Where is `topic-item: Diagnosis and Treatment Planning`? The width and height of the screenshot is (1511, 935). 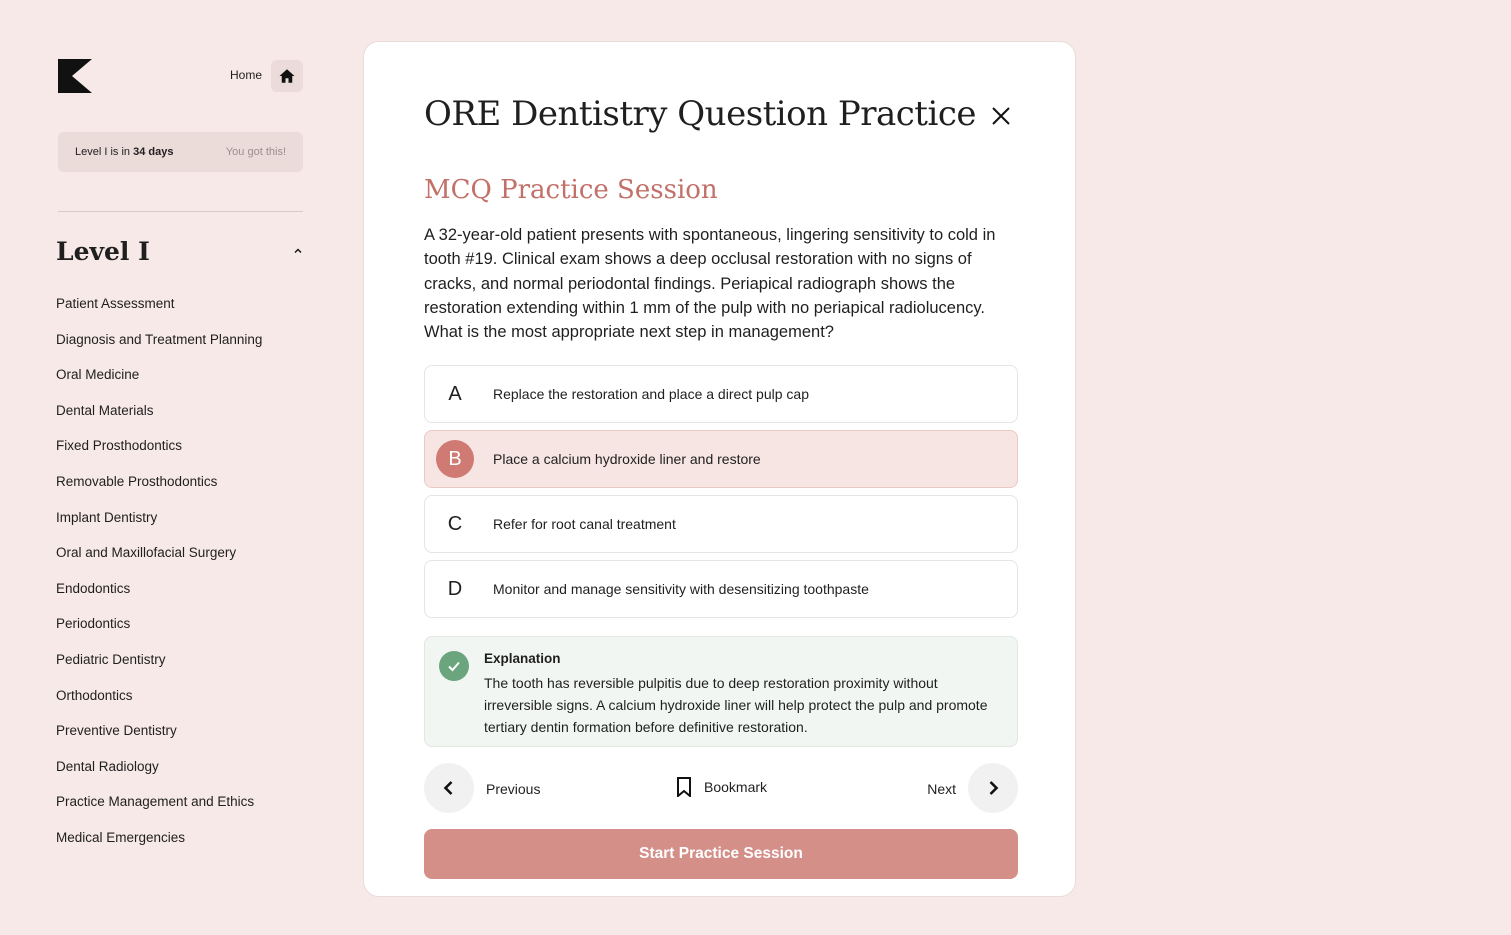
topic-item: Diagnosis and Treatment Planning is located at coordinates (159, 348).